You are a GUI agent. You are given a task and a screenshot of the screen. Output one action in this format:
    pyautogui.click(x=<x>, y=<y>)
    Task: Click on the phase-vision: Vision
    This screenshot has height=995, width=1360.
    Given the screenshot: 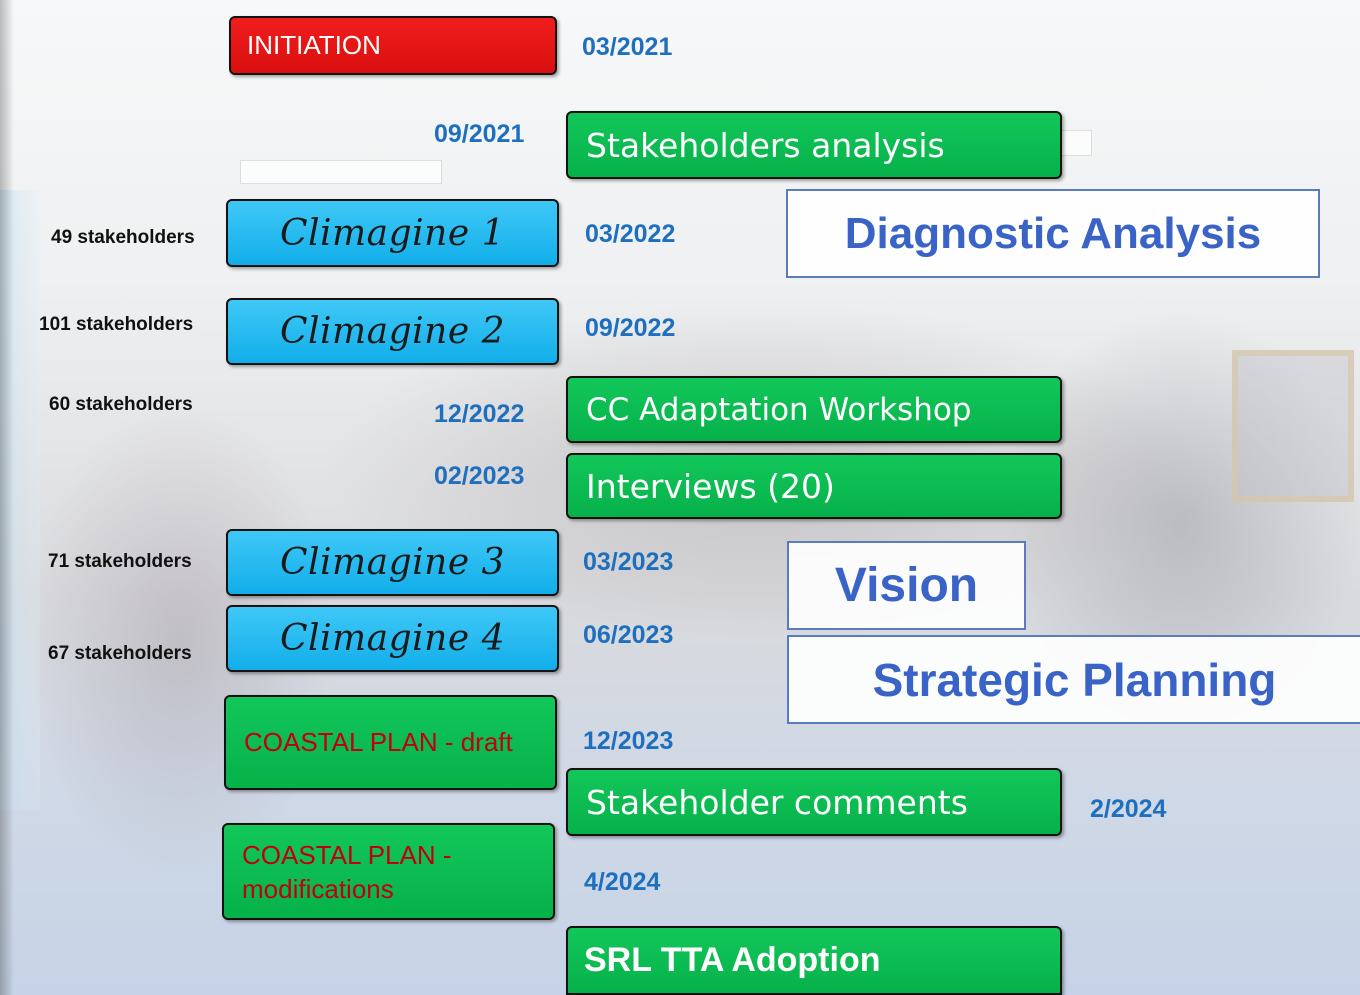 What is the action you would take?
    pyautogui.click(x=906, y=585)
    